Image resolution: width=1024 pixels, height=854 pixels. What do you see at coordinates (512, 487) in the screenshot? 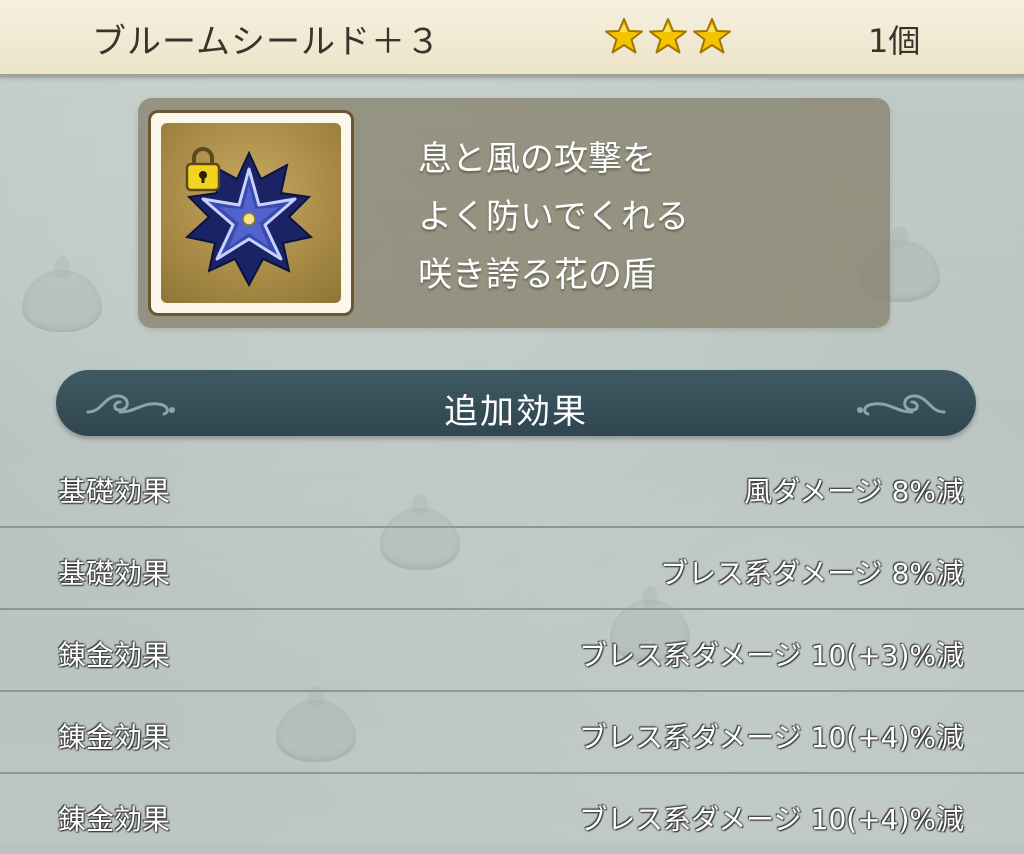
I see `effect-row: 基礎効果 風ダメージ 8%減` at bounding box center [512, 487].